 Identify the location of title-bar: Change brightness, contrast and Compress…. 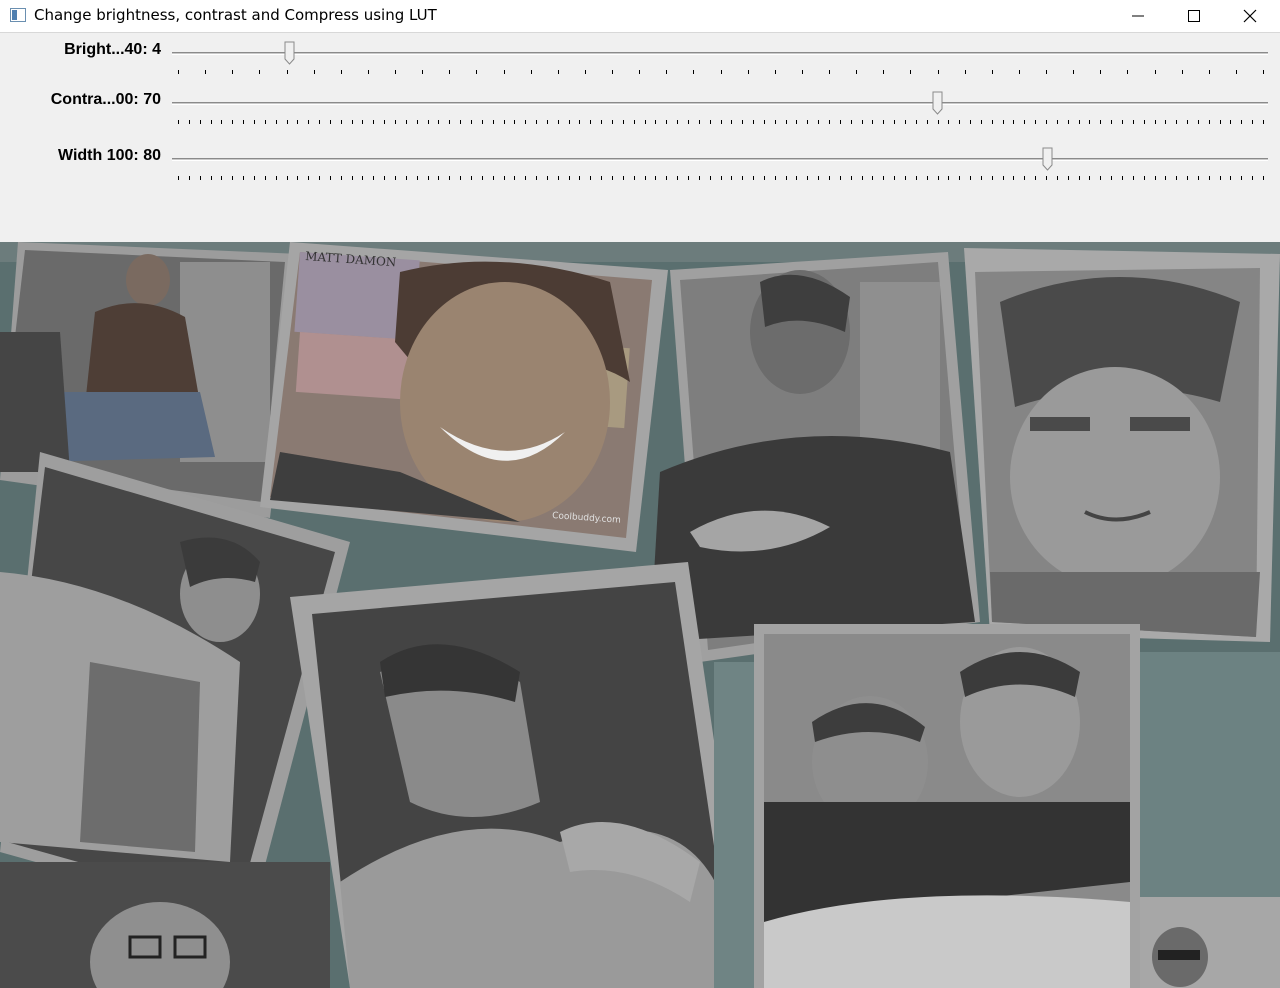
(640, 16).